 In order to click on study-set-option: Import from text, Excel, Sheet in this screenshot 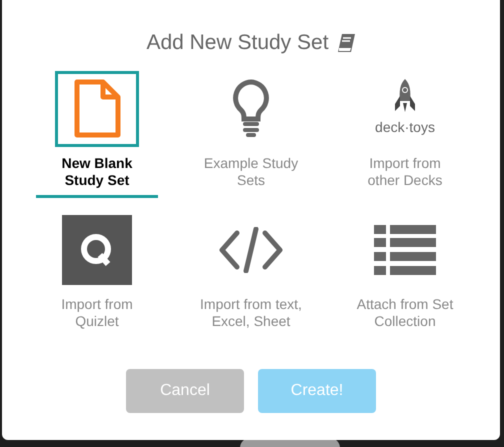, I will do `click(251, 275)`.